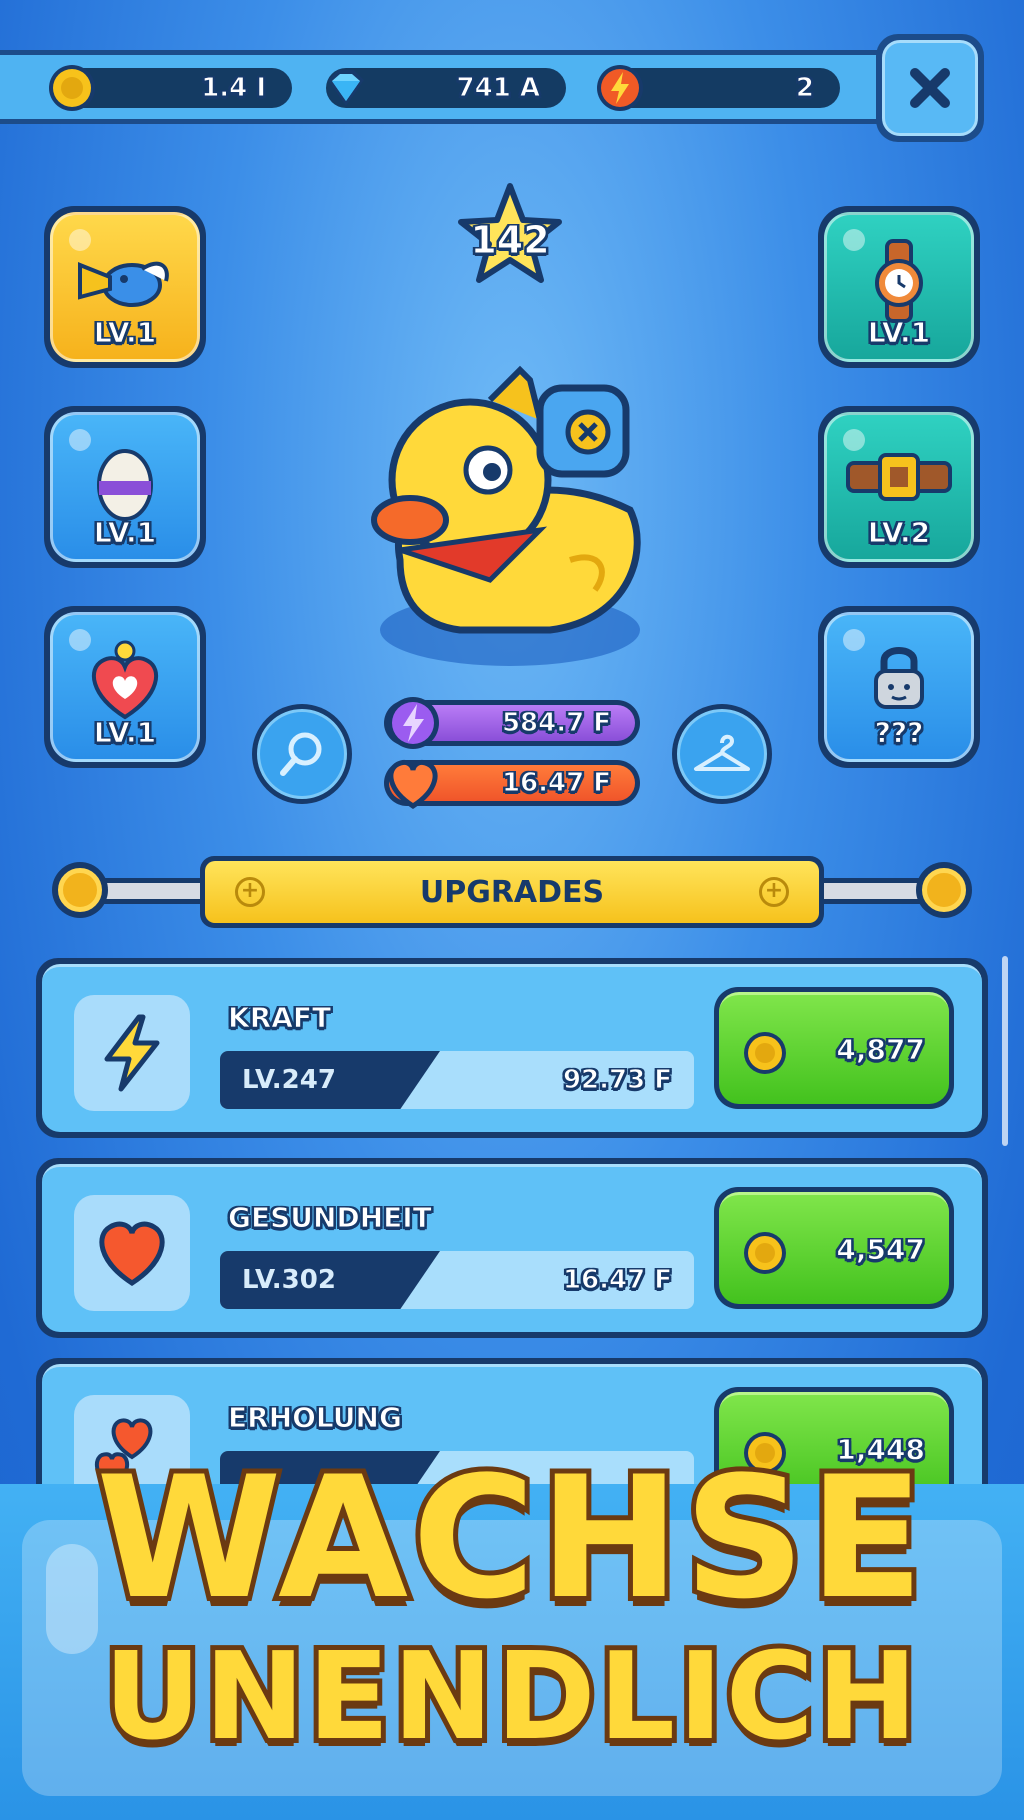 The height and width of the screenshot is (1820, 1024). I want to click on slot-egg-face: LV.1, so click(125, 487).